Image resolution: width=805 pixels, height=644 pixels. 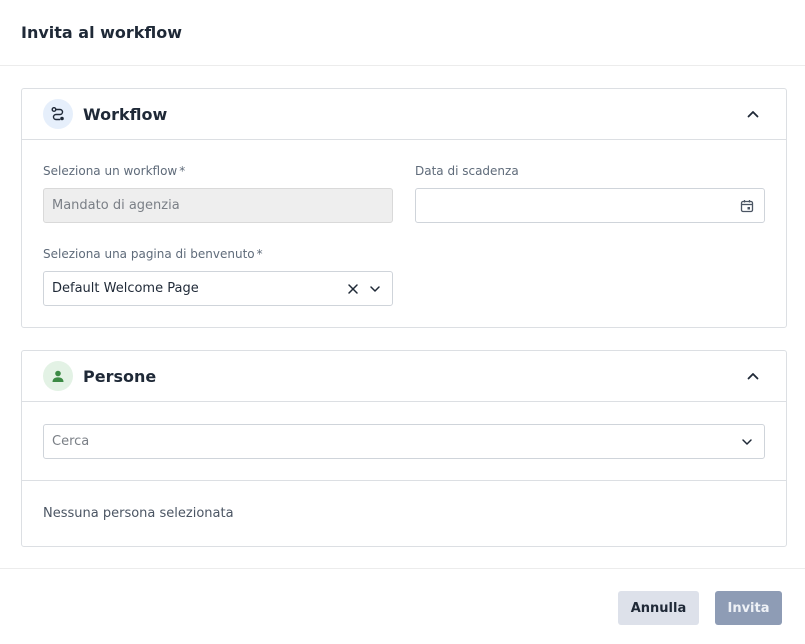 What do you see at coordinates (747, 206) in the screenshot?
I see `calendar-icon` at bounding box center [747, 206].